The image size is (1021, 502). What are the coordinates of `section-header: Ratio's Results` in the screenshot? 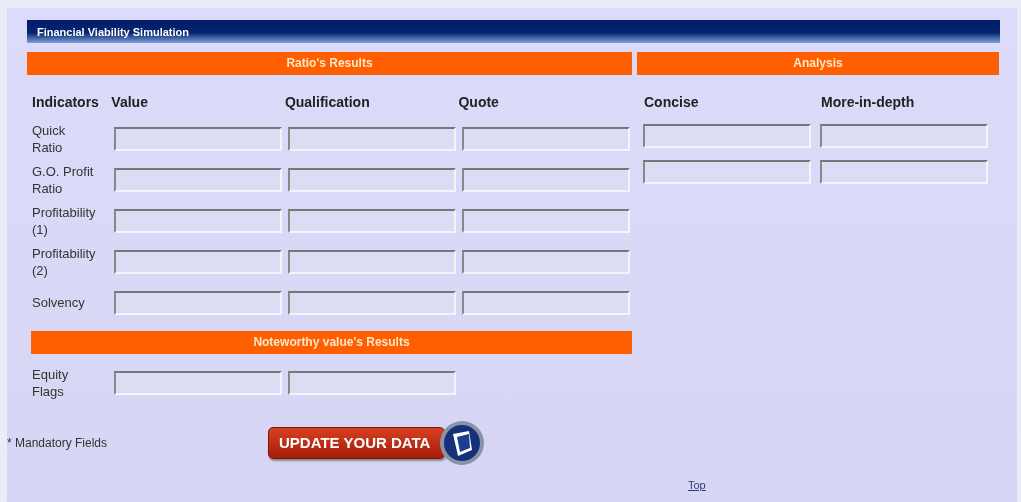 It's located at (329, 63).